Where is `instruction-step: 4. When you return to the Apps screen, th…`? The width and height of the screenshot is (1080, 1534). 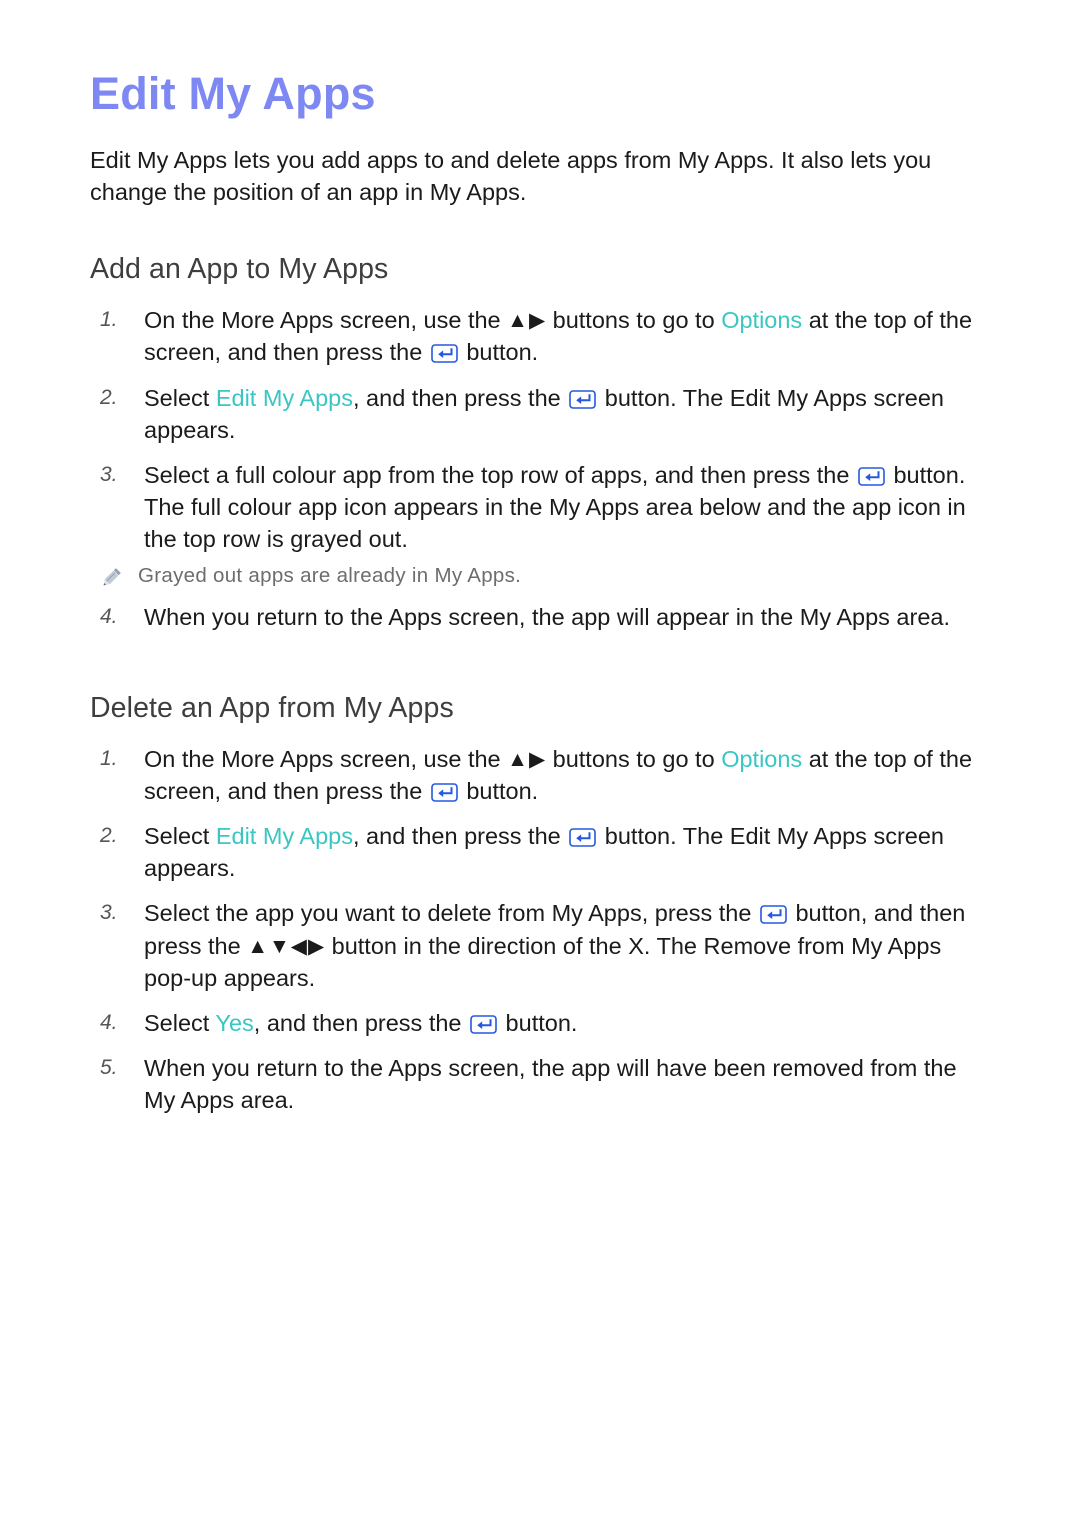
instruction-step: 4. When you return to the Apps screen, th… is located at coordinates (541, 617).